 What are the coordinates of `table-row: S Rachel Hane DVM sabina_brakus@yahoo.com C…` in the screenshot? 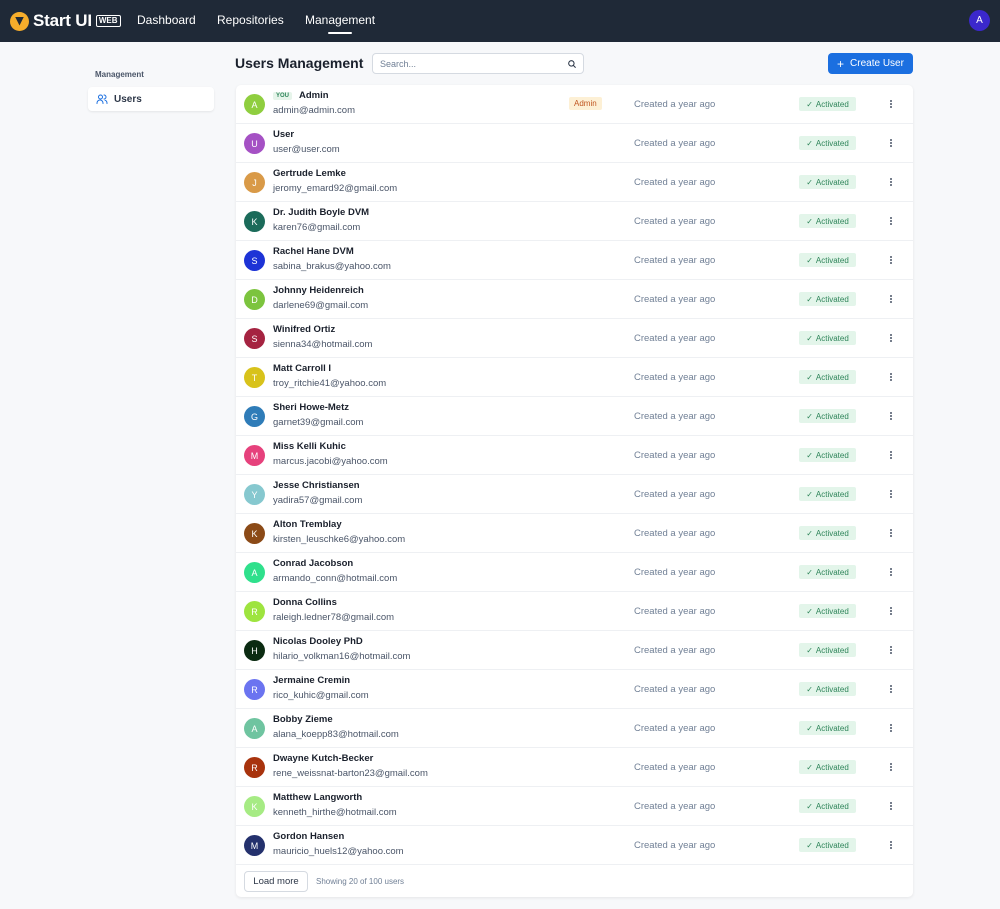 It's located at (574, 260).